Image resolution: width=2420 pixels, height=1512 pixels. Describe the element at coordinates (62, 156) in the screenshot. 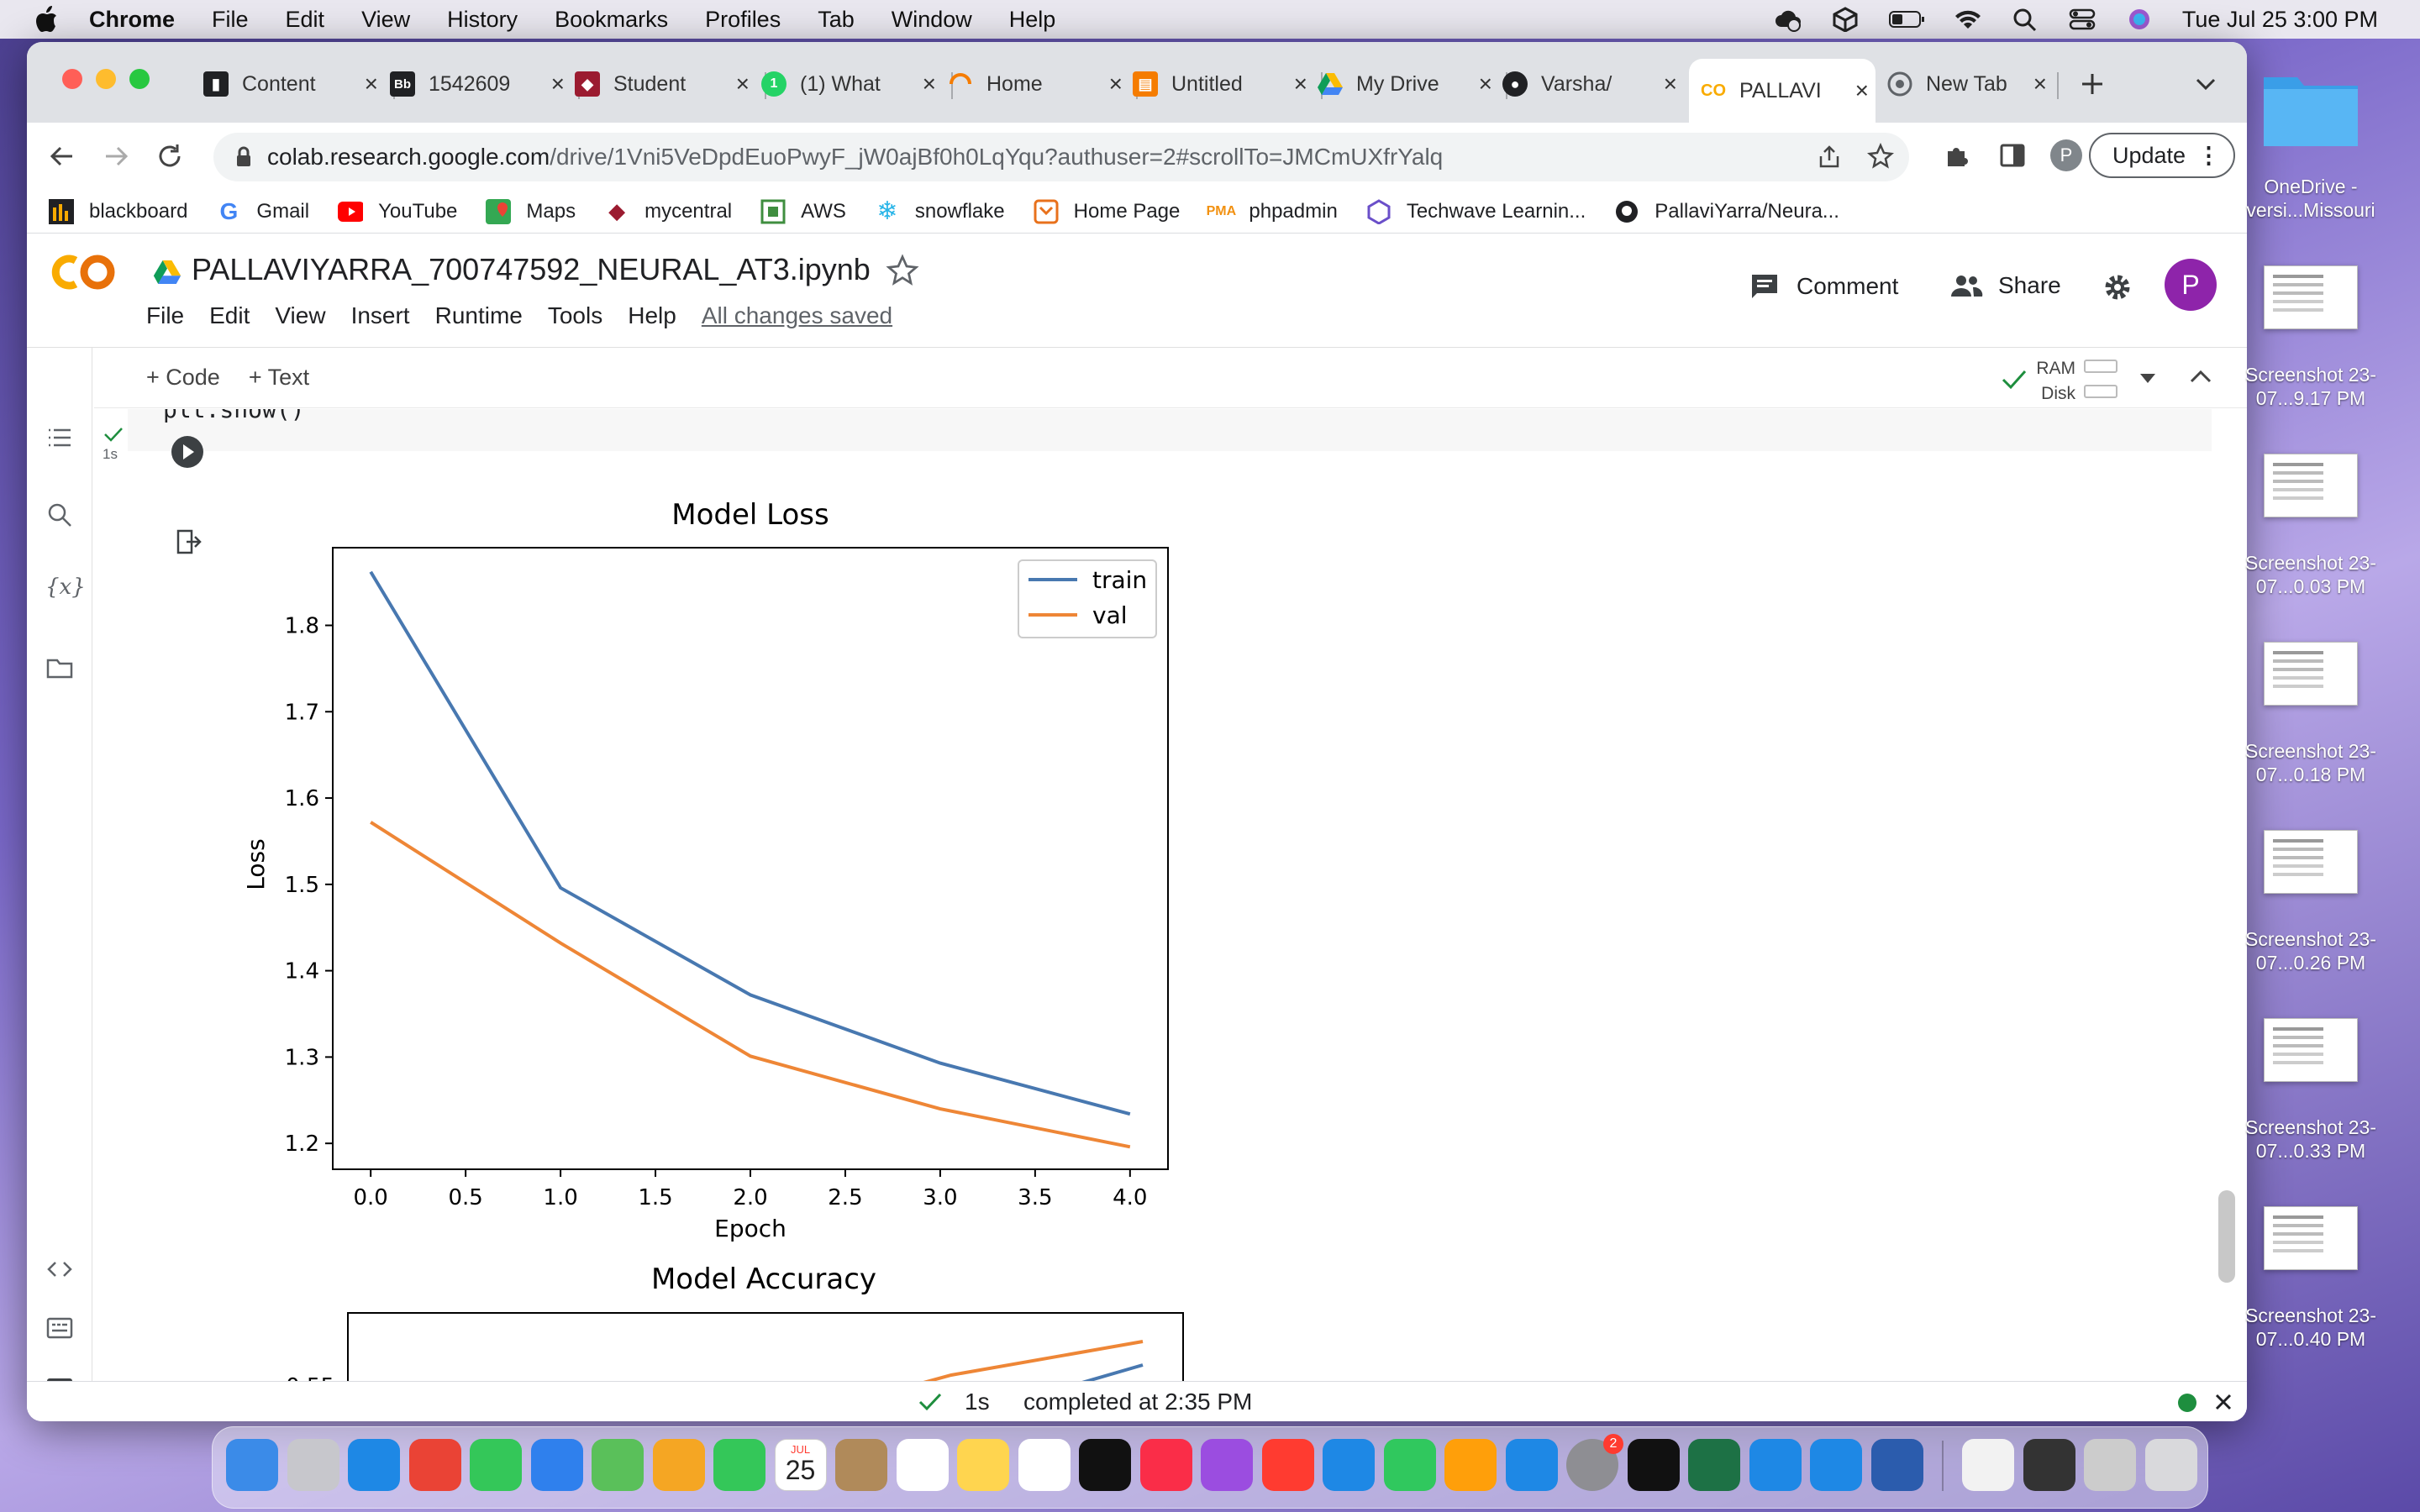

I see `back-arrow-icon` at that location.